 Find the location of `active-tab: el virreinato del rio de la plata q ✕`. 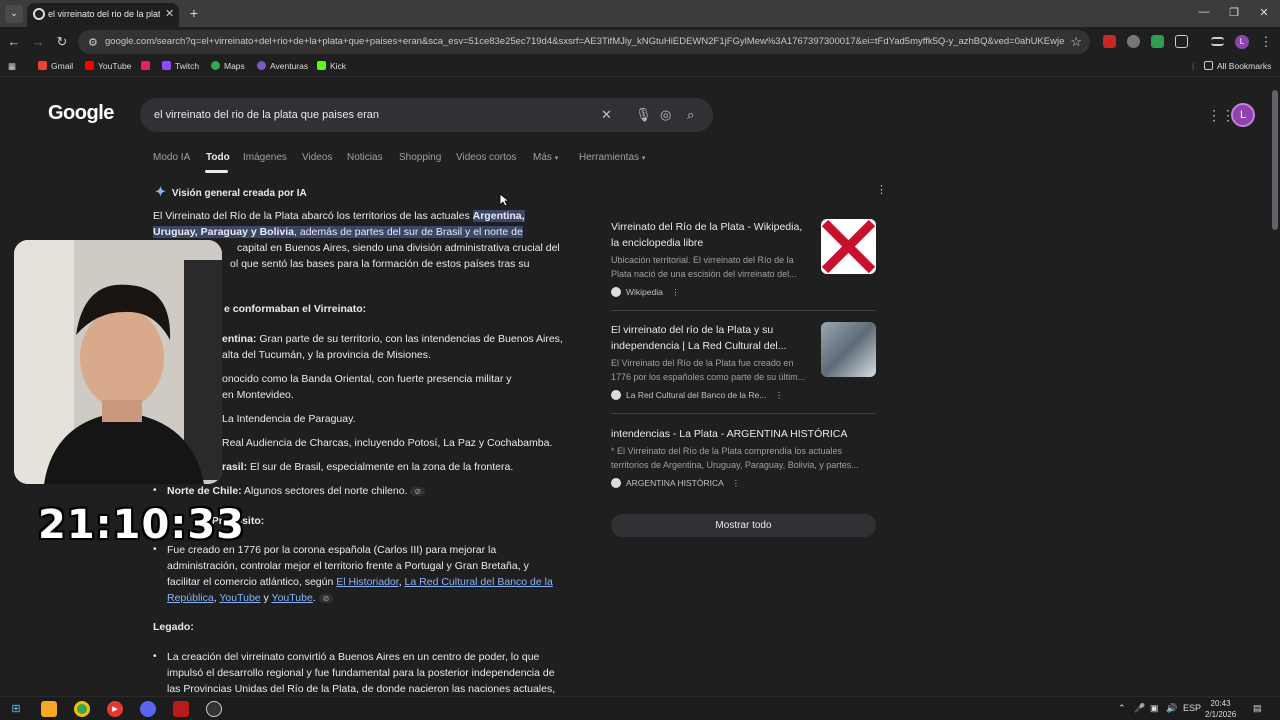

active-tab: el virreinato del rio de la plata q ✕ is located at coordinates (103, 15).